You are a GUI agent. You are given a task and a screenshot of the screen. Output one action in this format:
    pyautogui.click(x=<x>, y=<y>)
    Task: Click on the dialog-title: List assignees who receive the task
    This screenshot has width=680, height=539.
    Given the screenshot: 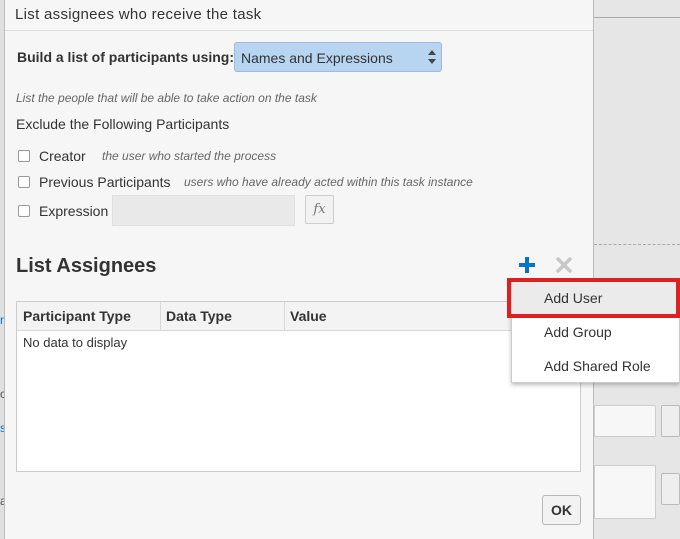 What is the action you would take?
    pyautogui.click(x=138, y=14)
    